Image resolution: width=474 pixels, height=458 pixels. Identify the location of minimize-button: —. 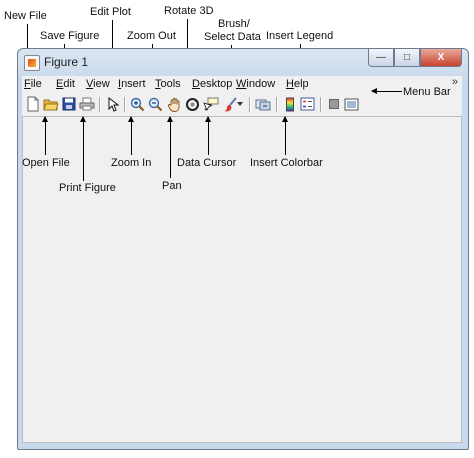
(381, 58).